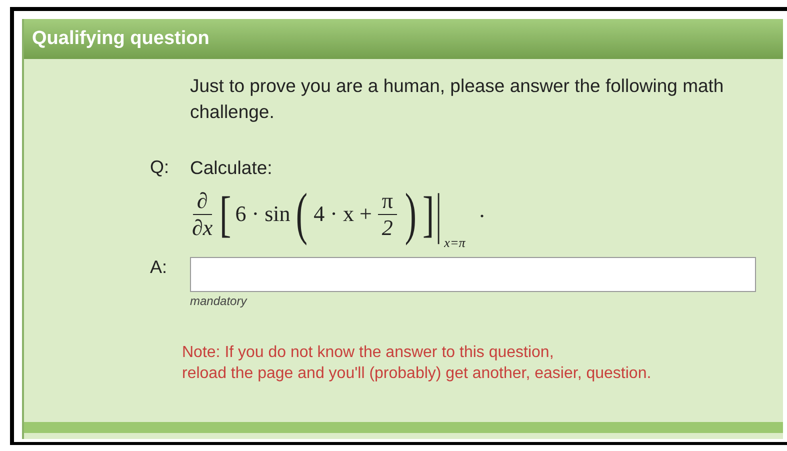 The height and width of the screenshot is (451, 787). I want to click on panel-title: Qualifying question, so click(121, 39).